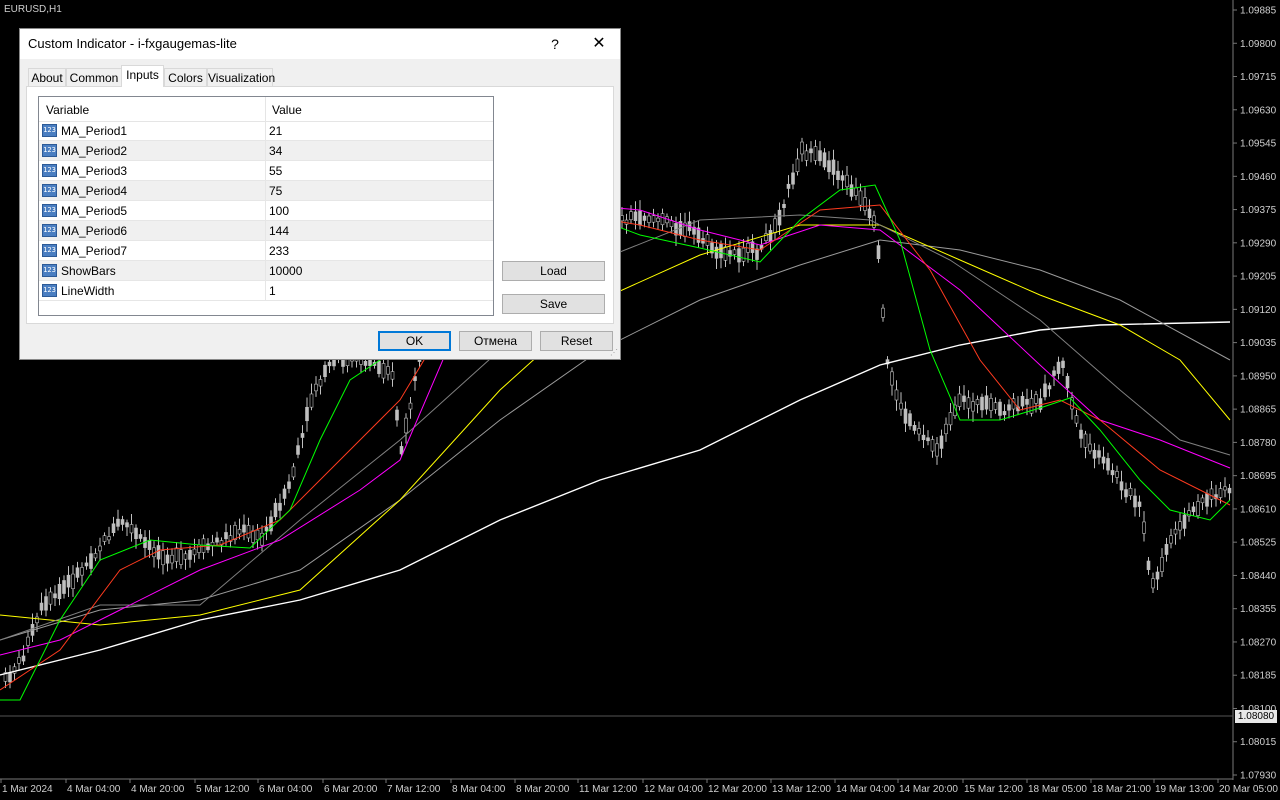 This screenshot has width=1280, height=800. What do you see at coordinates (47, 77) in the screenshot?
I see `tab-about: About` at bounding box center [47, 77].